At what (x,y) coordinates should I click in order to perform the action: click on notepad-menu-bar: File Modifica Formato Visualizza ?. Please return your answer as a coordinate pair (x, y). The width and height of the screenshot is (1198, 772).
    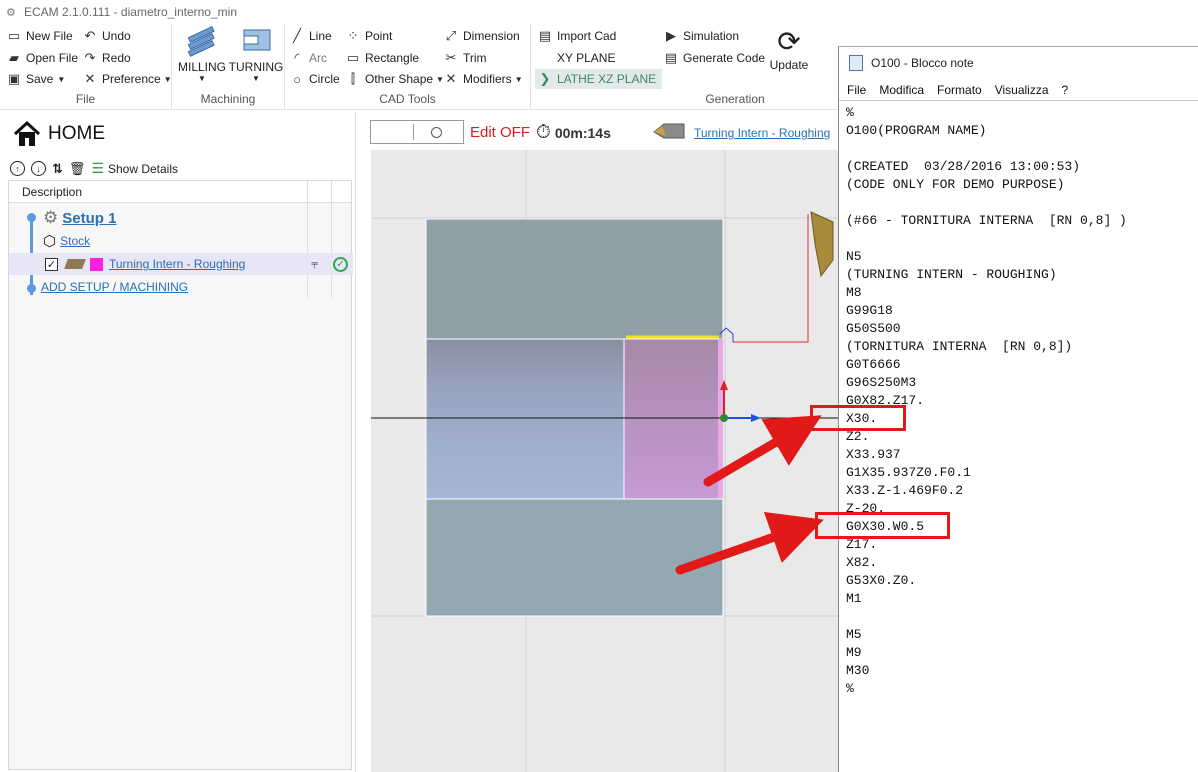
    Looking at the image, I should click on (1018, 90).